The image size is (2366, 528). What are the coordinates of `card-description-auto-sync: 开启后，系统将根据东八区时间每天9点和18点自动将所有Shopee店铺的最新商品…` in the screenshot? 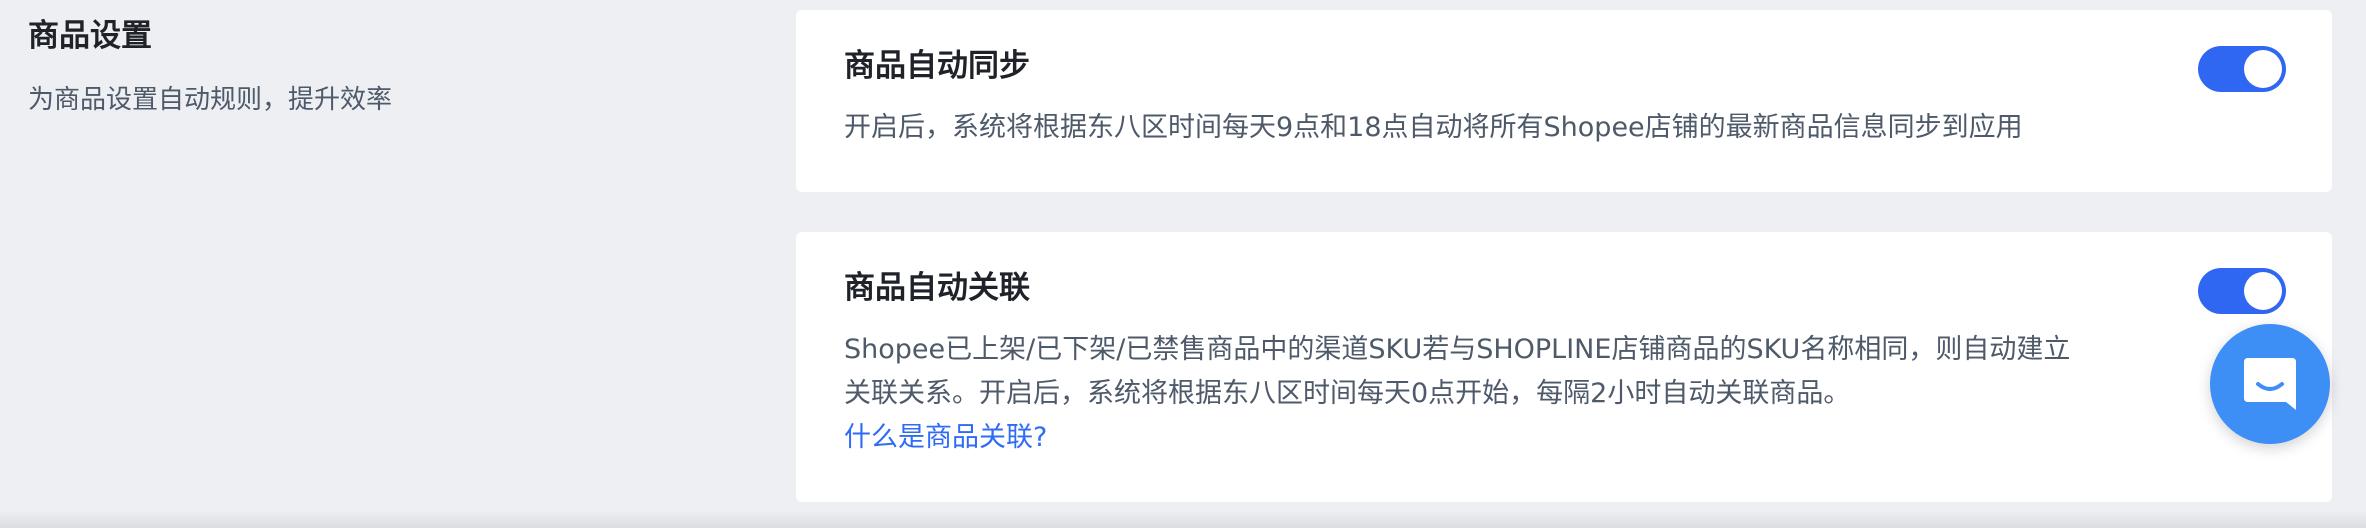 It's located at (1433, 127).